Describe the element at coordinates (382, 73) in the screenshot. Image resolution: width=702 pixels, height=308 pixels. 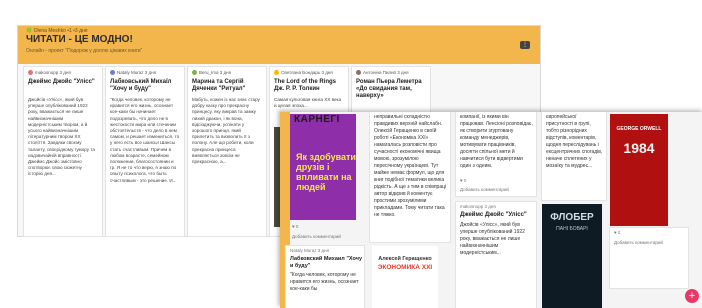
I see `post-author: Антоніна Пилип 3 дня` at that location.